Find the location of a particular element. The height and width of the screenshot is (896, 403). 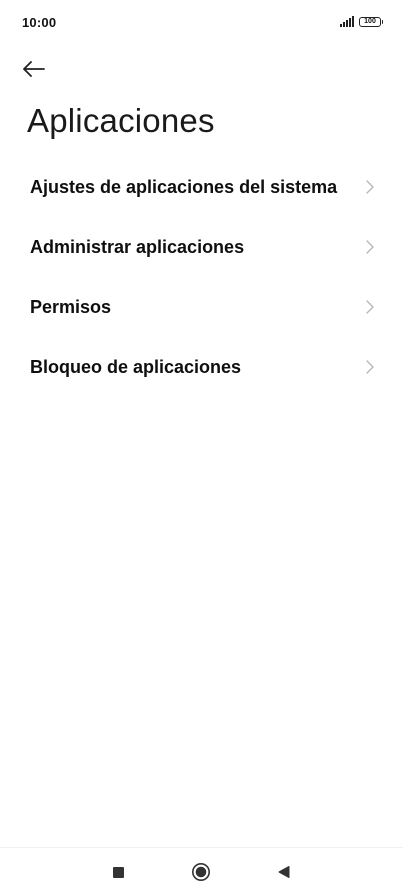

menu-item-label: Permisos is located at coordinates (71, 306).